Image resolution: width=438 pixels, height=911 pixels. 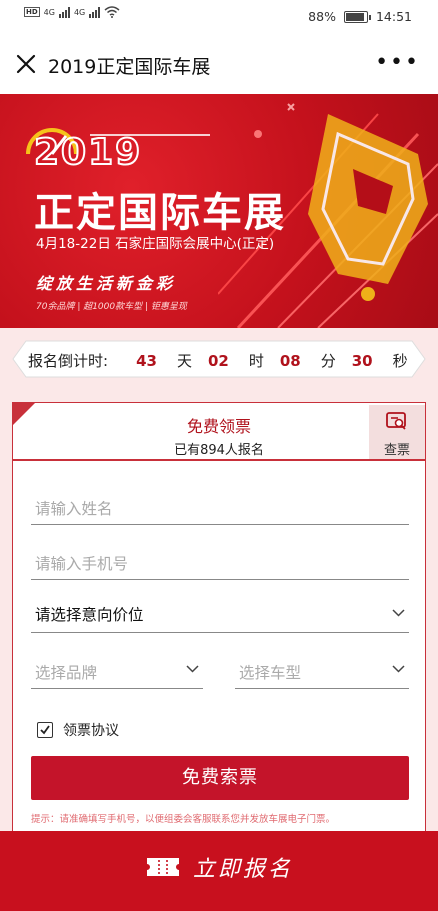 What do you see at coordinates (129, 67) in the screenshot?
I see `page-title: 2019正定国际车展` at bounding box center [129, 67].